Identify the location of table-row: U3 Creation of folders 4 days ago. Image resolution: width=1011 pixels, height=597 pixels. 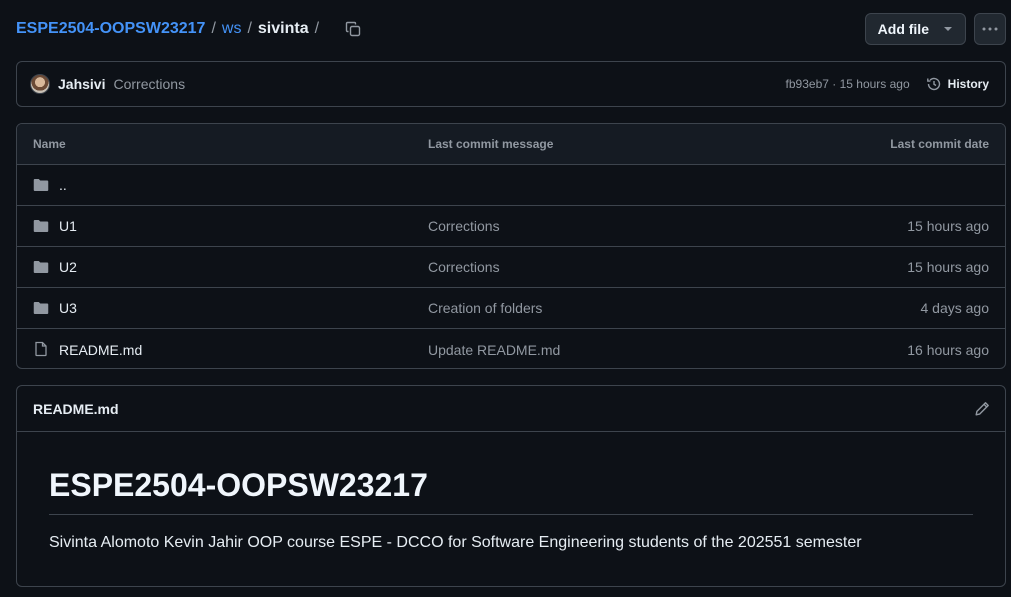
(511, 308).